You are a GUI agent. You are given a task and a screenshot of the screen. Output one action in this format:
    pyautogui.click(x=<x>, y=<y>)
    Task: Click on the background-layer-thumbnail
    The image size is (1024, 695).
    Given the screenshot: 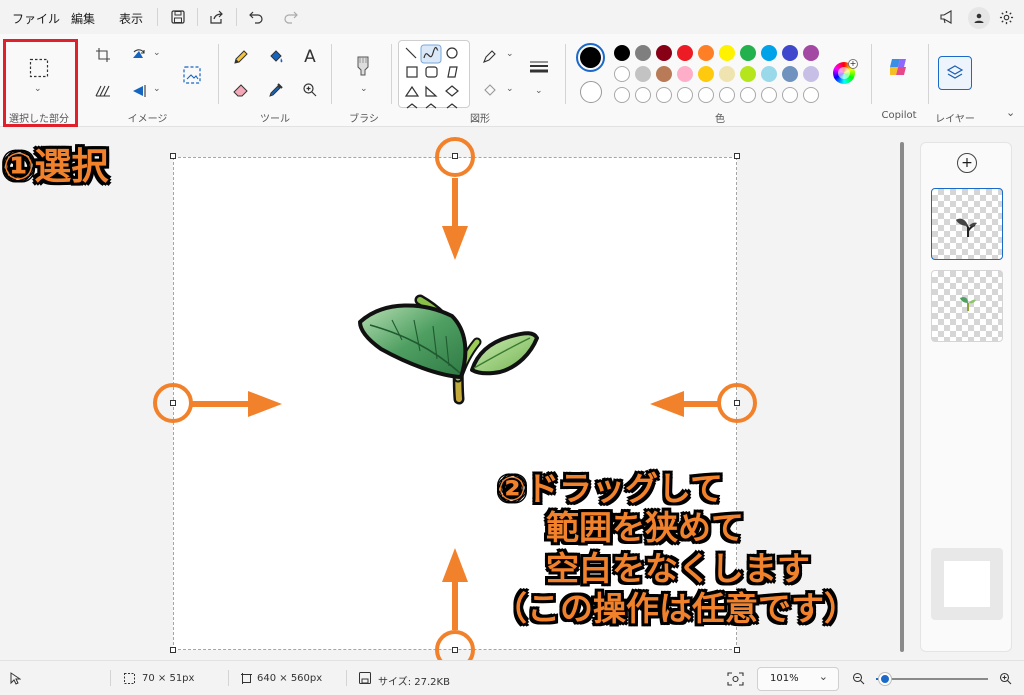 What is the action you would take?
    pyautogui.click(x=967, y=584)
    